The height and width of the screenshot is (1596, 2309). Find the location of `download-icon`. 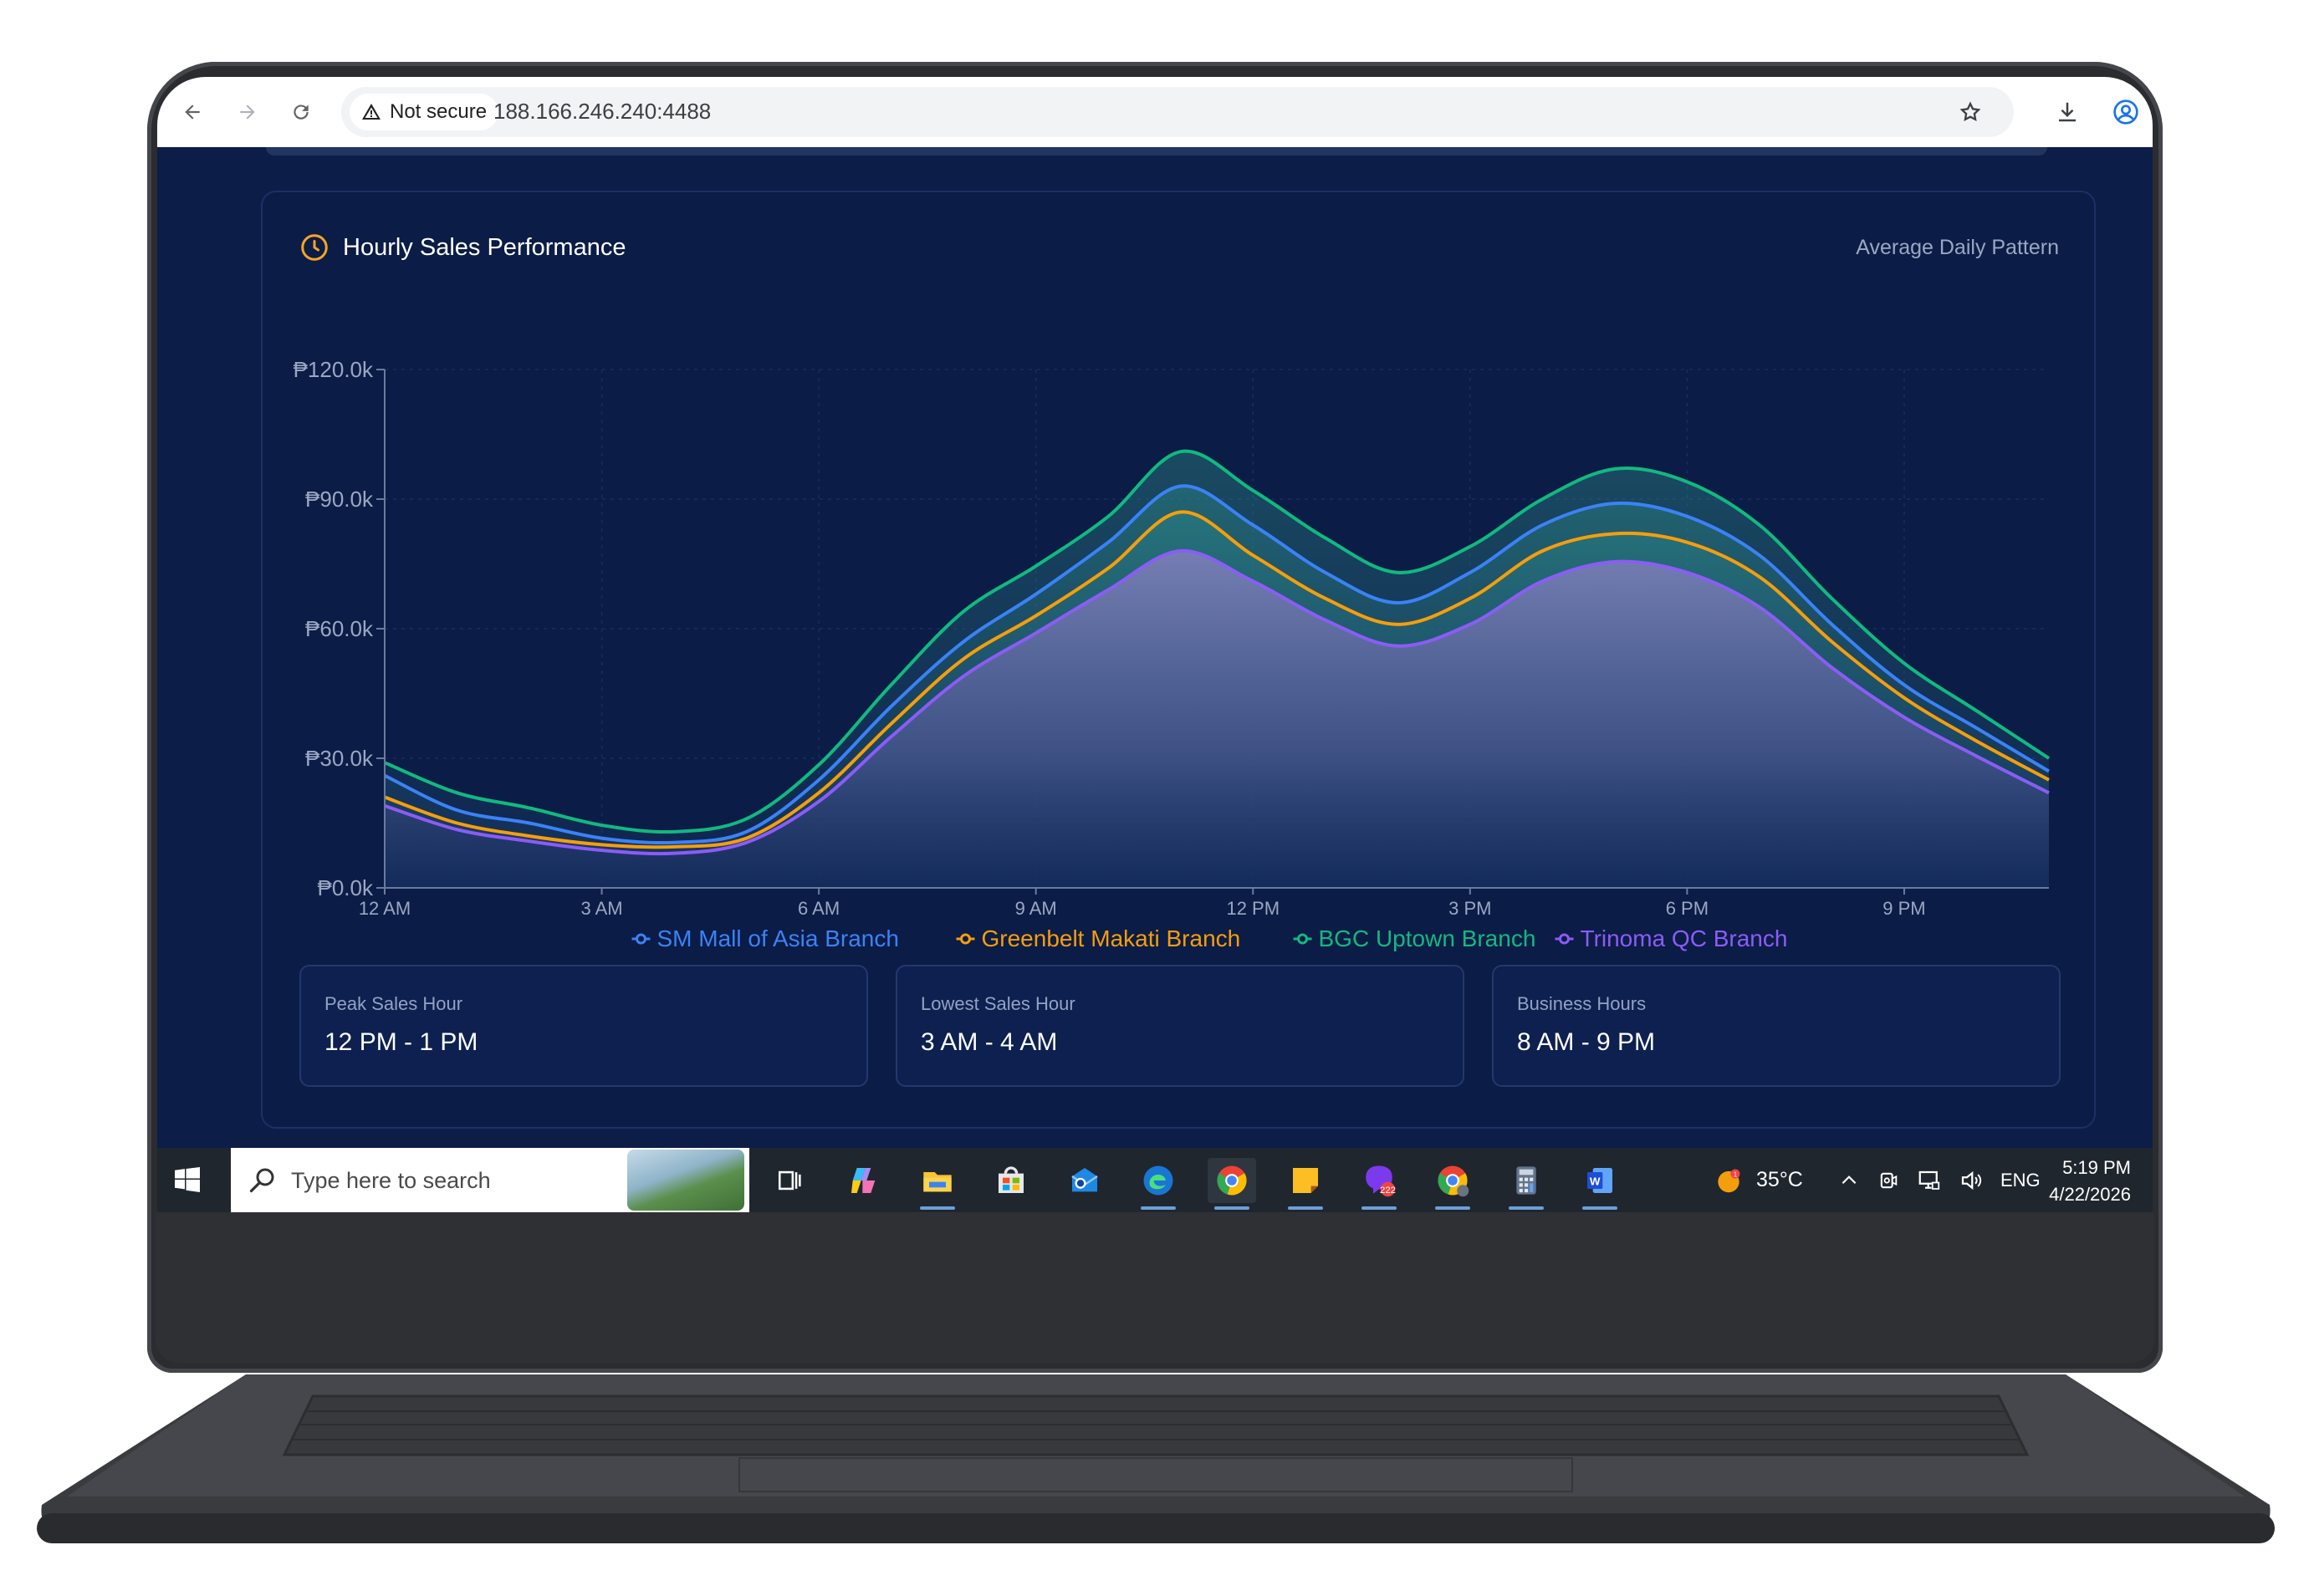

download-icon is located at coordinates (2067, 112).